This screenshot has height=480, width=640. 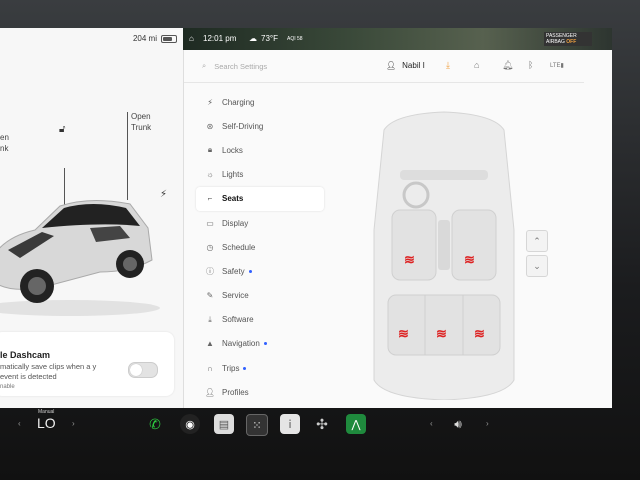 I want to click on home-icon: ⌂, so click(x=191, y=38).